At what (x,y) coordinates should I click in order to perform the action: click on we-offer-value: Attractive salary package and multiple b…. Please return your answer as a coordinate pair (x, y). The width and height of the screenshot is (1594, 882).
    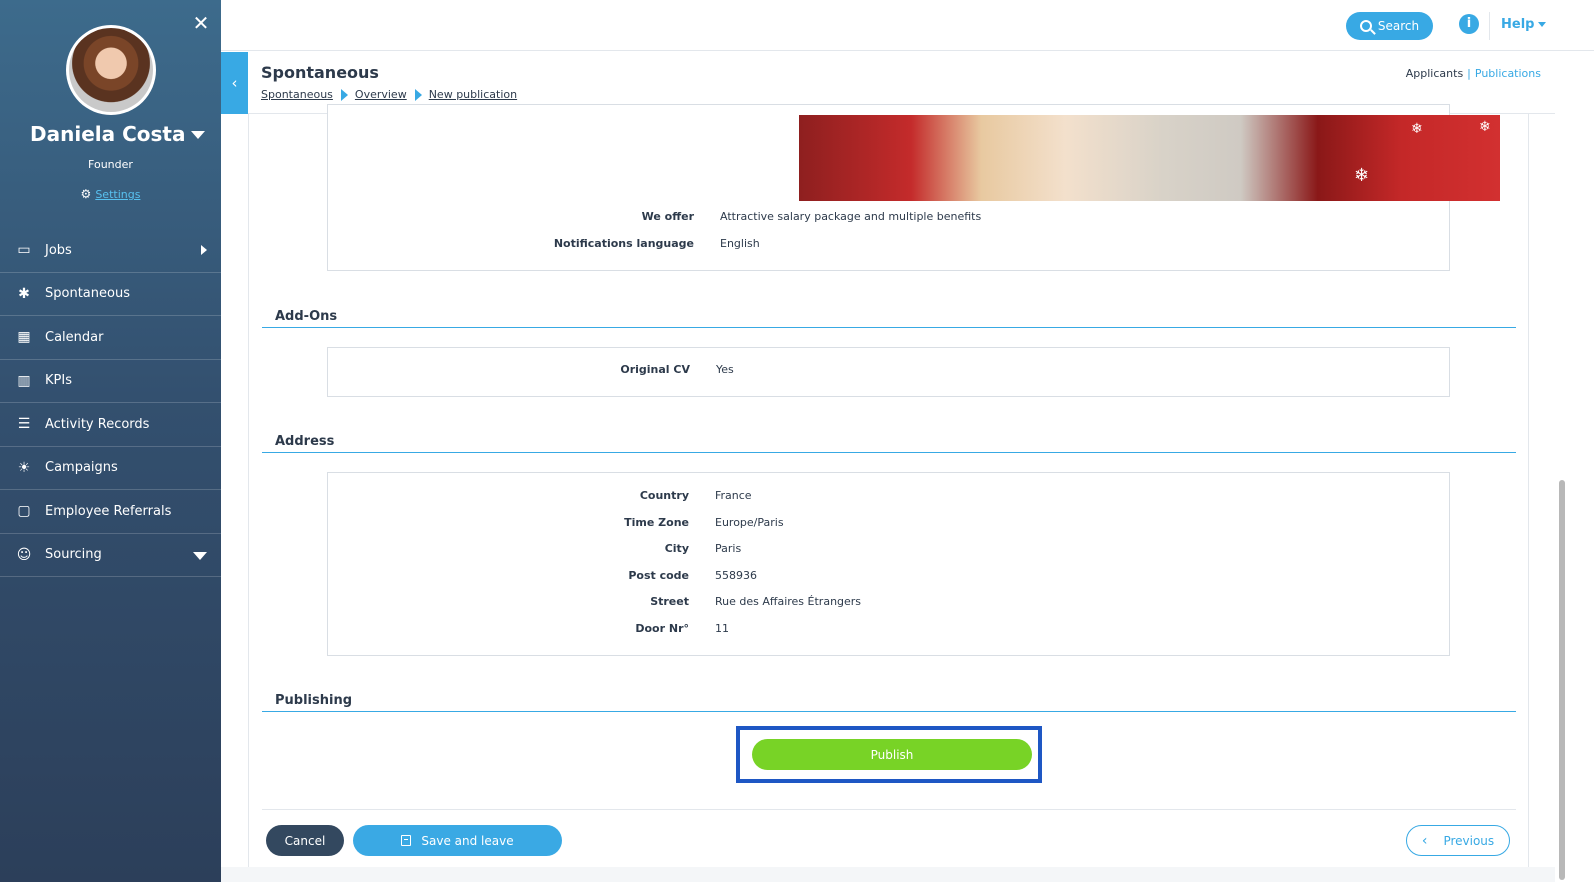
    Looking at the image, I should click on (851, 216).